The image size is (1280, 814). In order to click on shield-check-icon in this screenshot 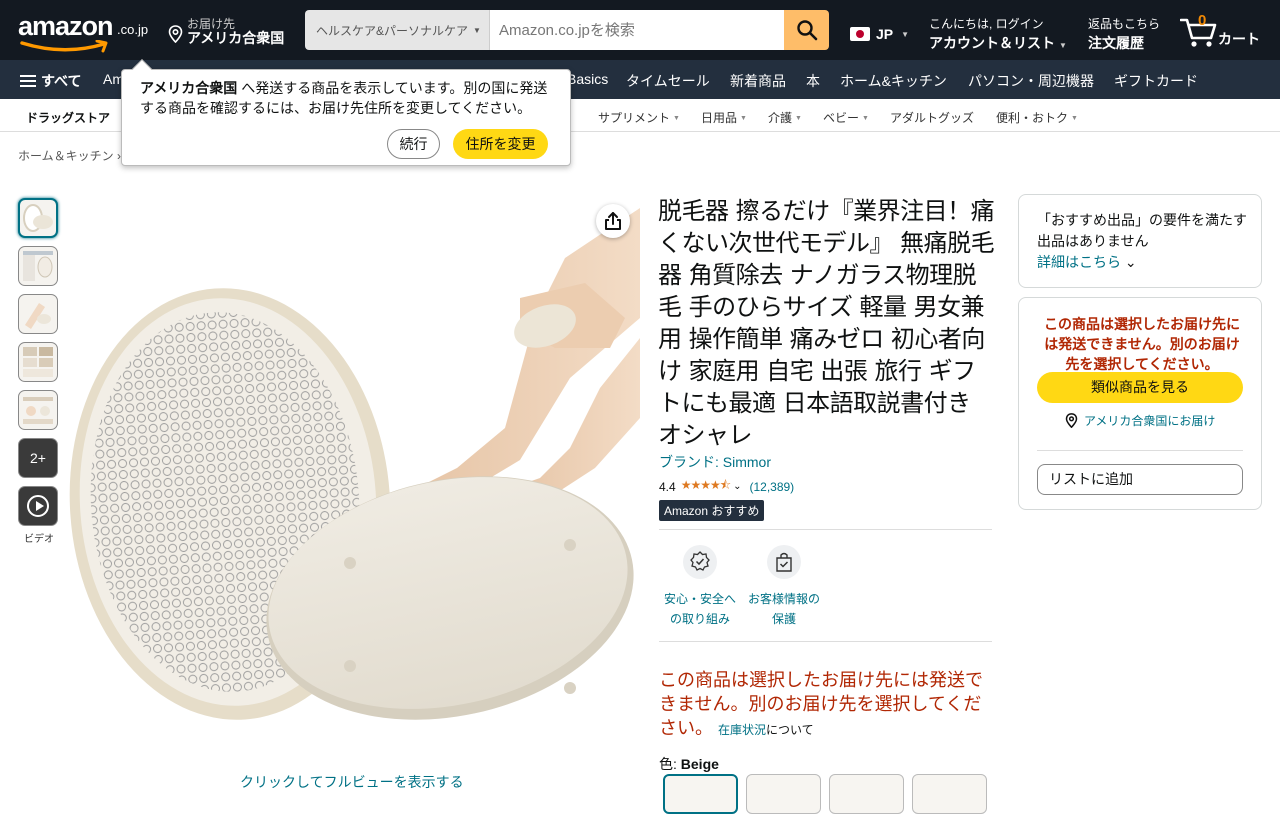, I will do `click(700, 562)`.